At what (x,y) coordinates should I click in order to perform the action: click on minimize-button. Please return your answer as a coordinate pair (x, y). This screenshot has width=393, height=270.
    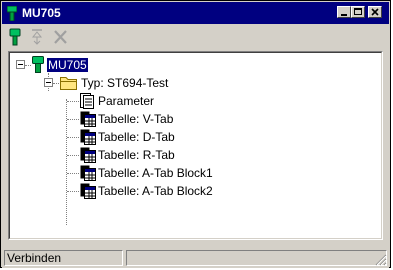
    Looking at the image, I should click on (344, 12).